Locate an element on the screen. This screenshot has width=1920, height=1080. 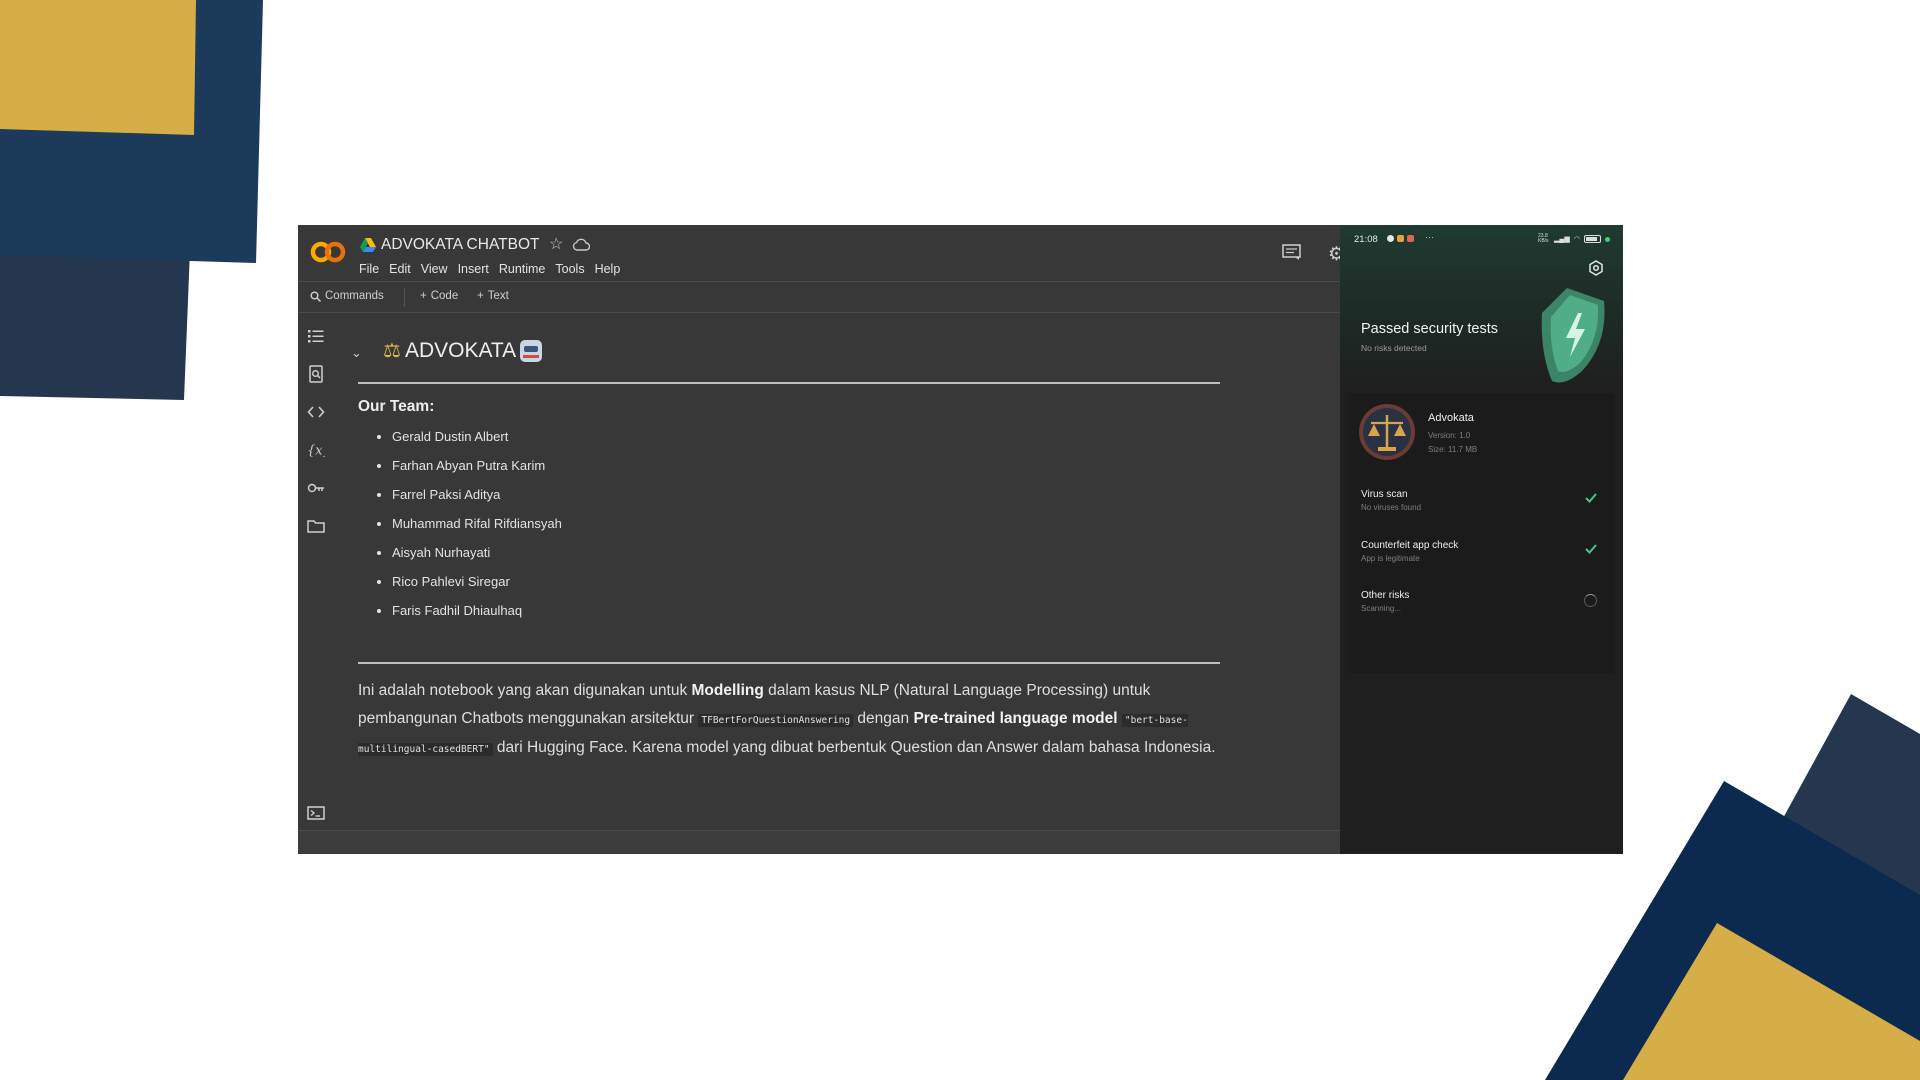
comment-icon is located at coordinates (1291, 252).